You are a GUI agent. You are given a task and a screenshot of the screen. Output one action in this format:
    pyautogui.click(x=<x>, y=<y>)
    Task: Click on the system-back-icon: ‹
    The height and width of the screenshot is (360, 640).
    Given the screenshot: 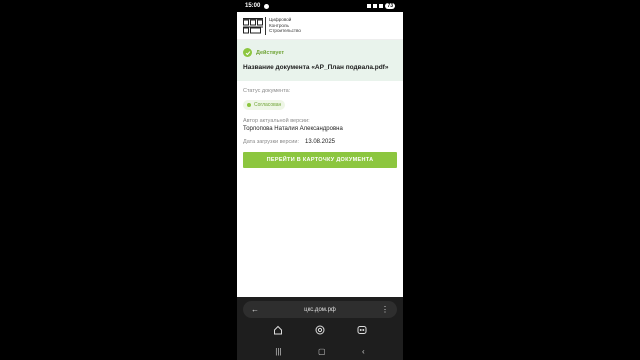 What is the action you would take?
    pyautogui.click(x=363, y=351)
    